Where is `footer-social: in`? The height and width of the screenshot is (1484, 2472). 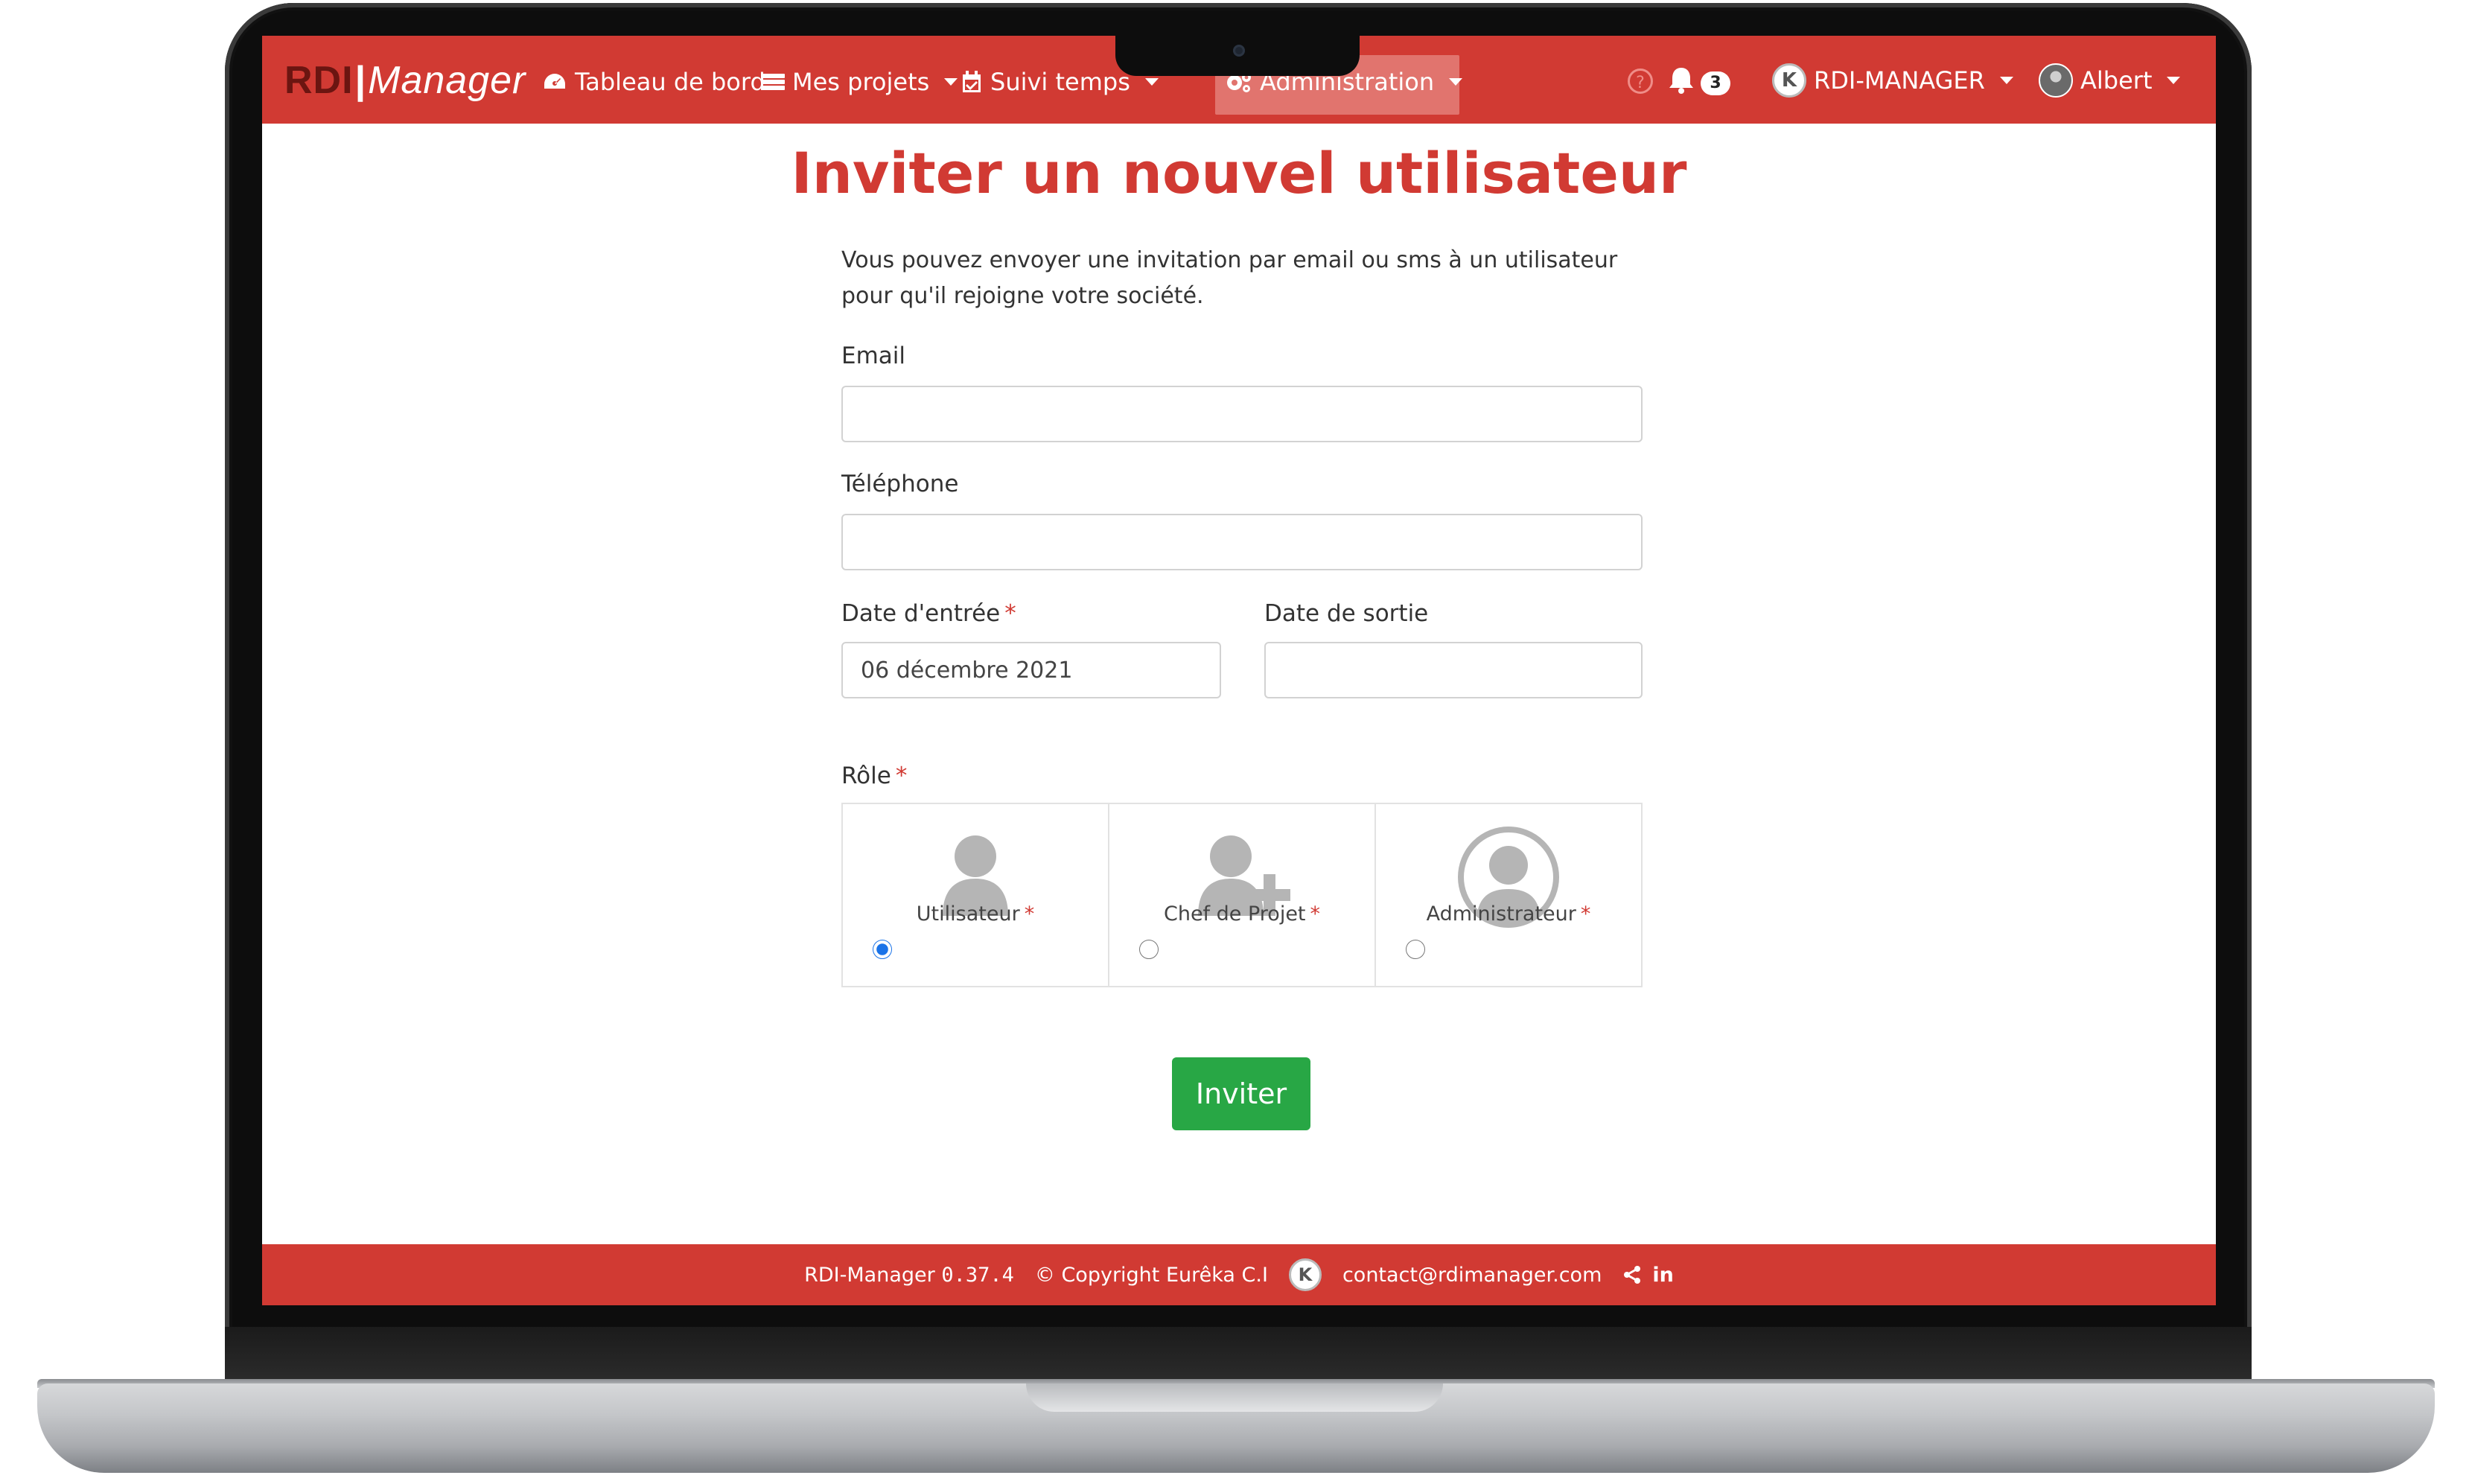
footer-social: in is located at coordinates (1648, 1275).